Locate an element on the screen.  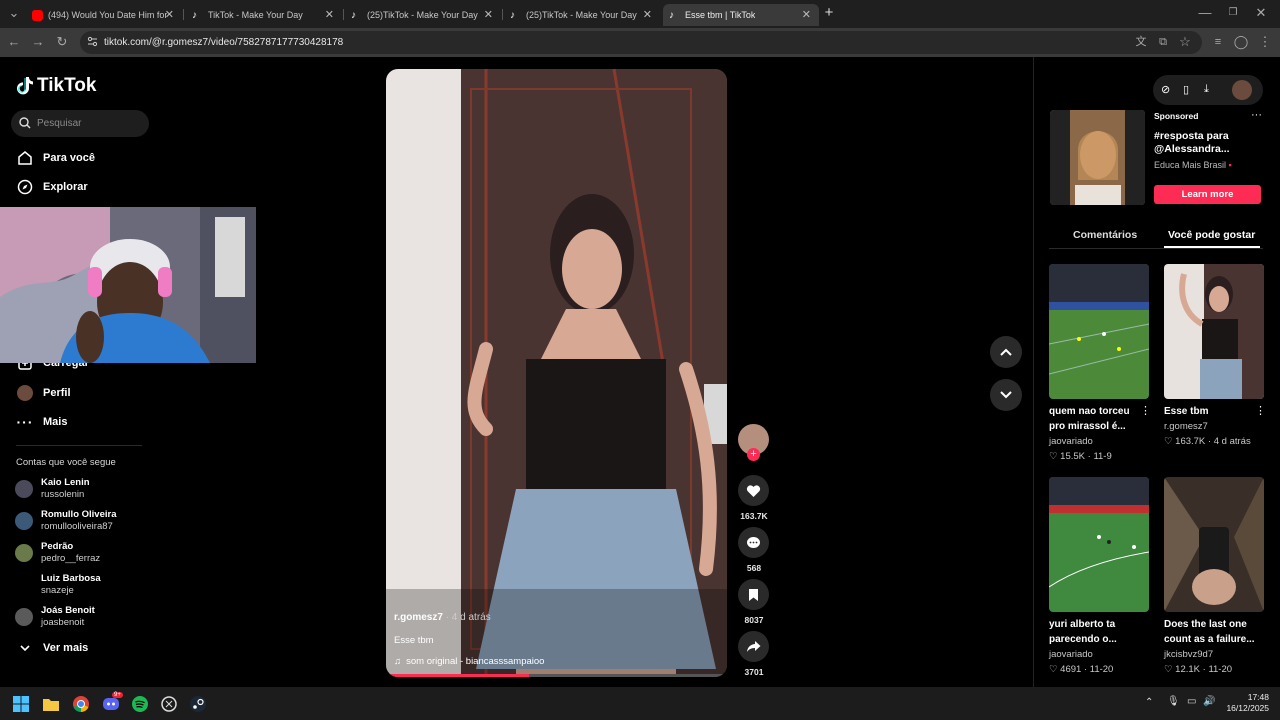
chrome-icon is located at coordinates (81, 704).